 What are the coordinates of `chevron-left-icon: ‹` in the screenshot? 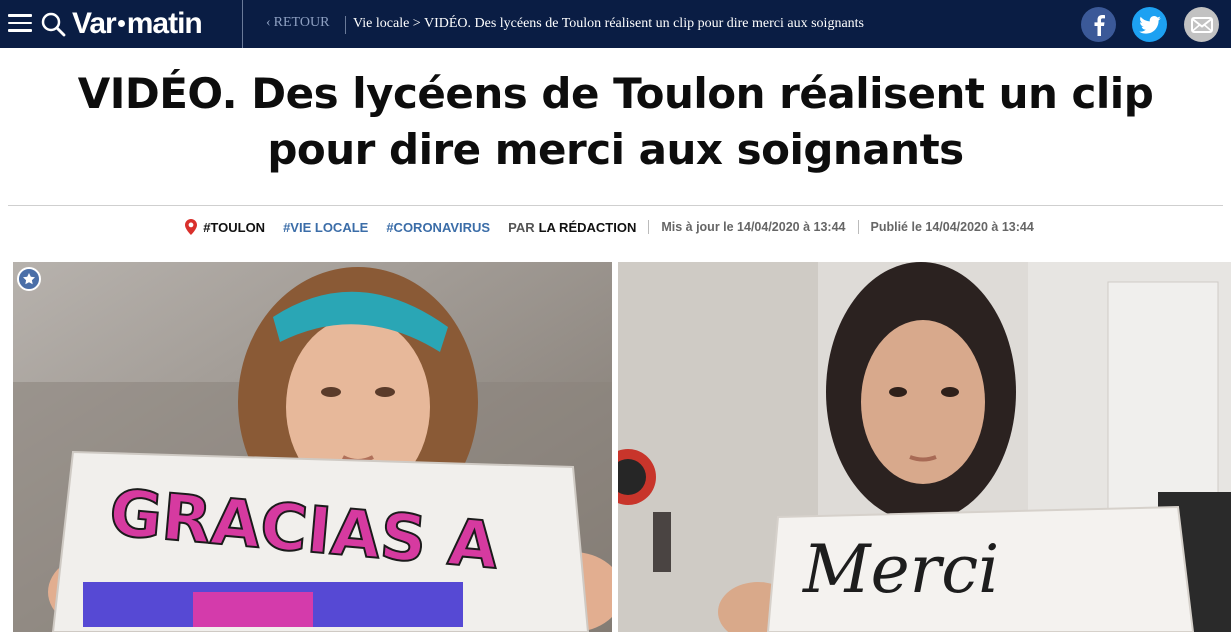 It's located at (268, 22).